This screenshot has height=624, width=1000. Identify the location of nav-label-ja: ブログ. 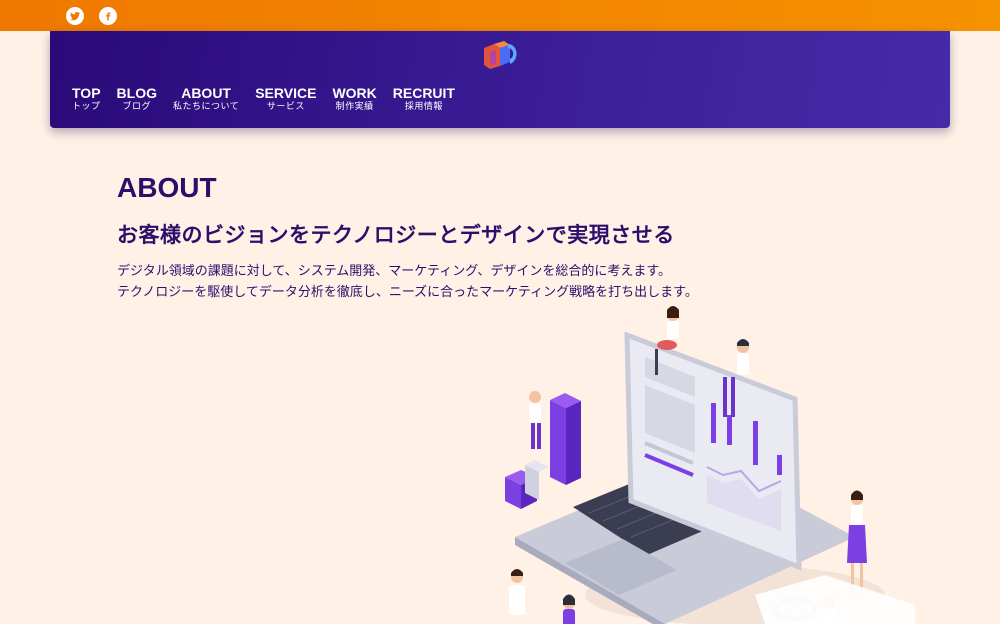
(137, 107).